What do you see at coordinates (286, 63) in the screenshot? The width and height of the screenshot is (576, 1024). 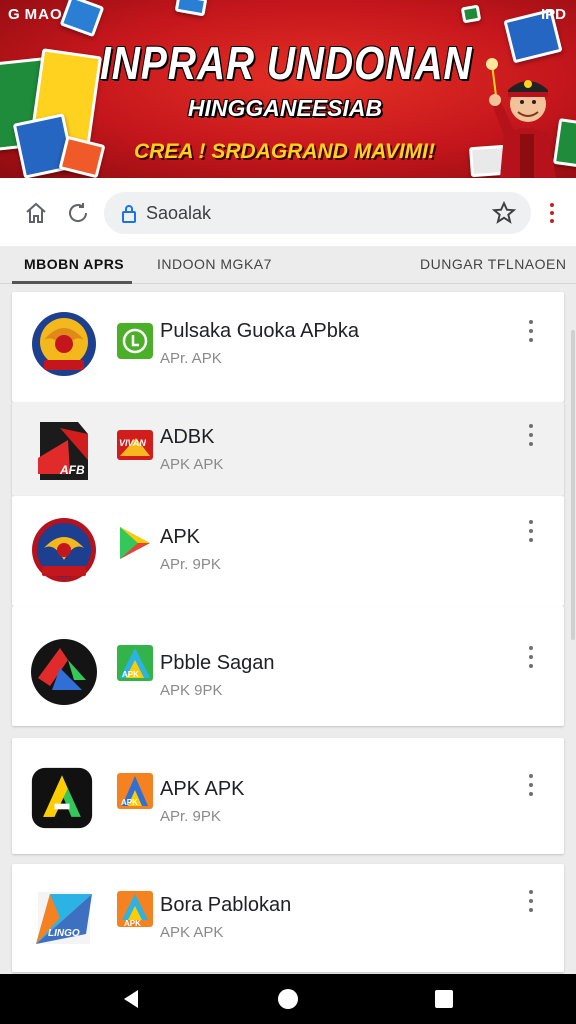 I see `banner-title: INPRAR UNDONAN` at bounding box center [286, 63].